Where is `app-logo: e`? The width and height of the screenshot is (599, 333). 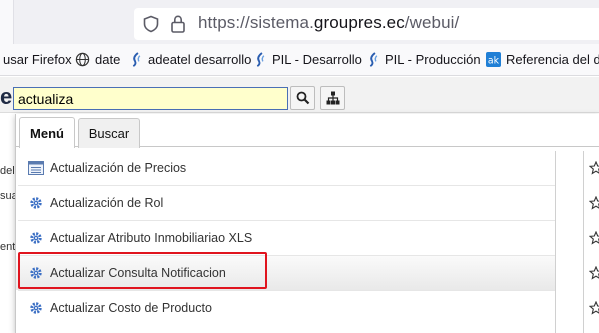
app-logo: e is located at coordinates (6, 96).